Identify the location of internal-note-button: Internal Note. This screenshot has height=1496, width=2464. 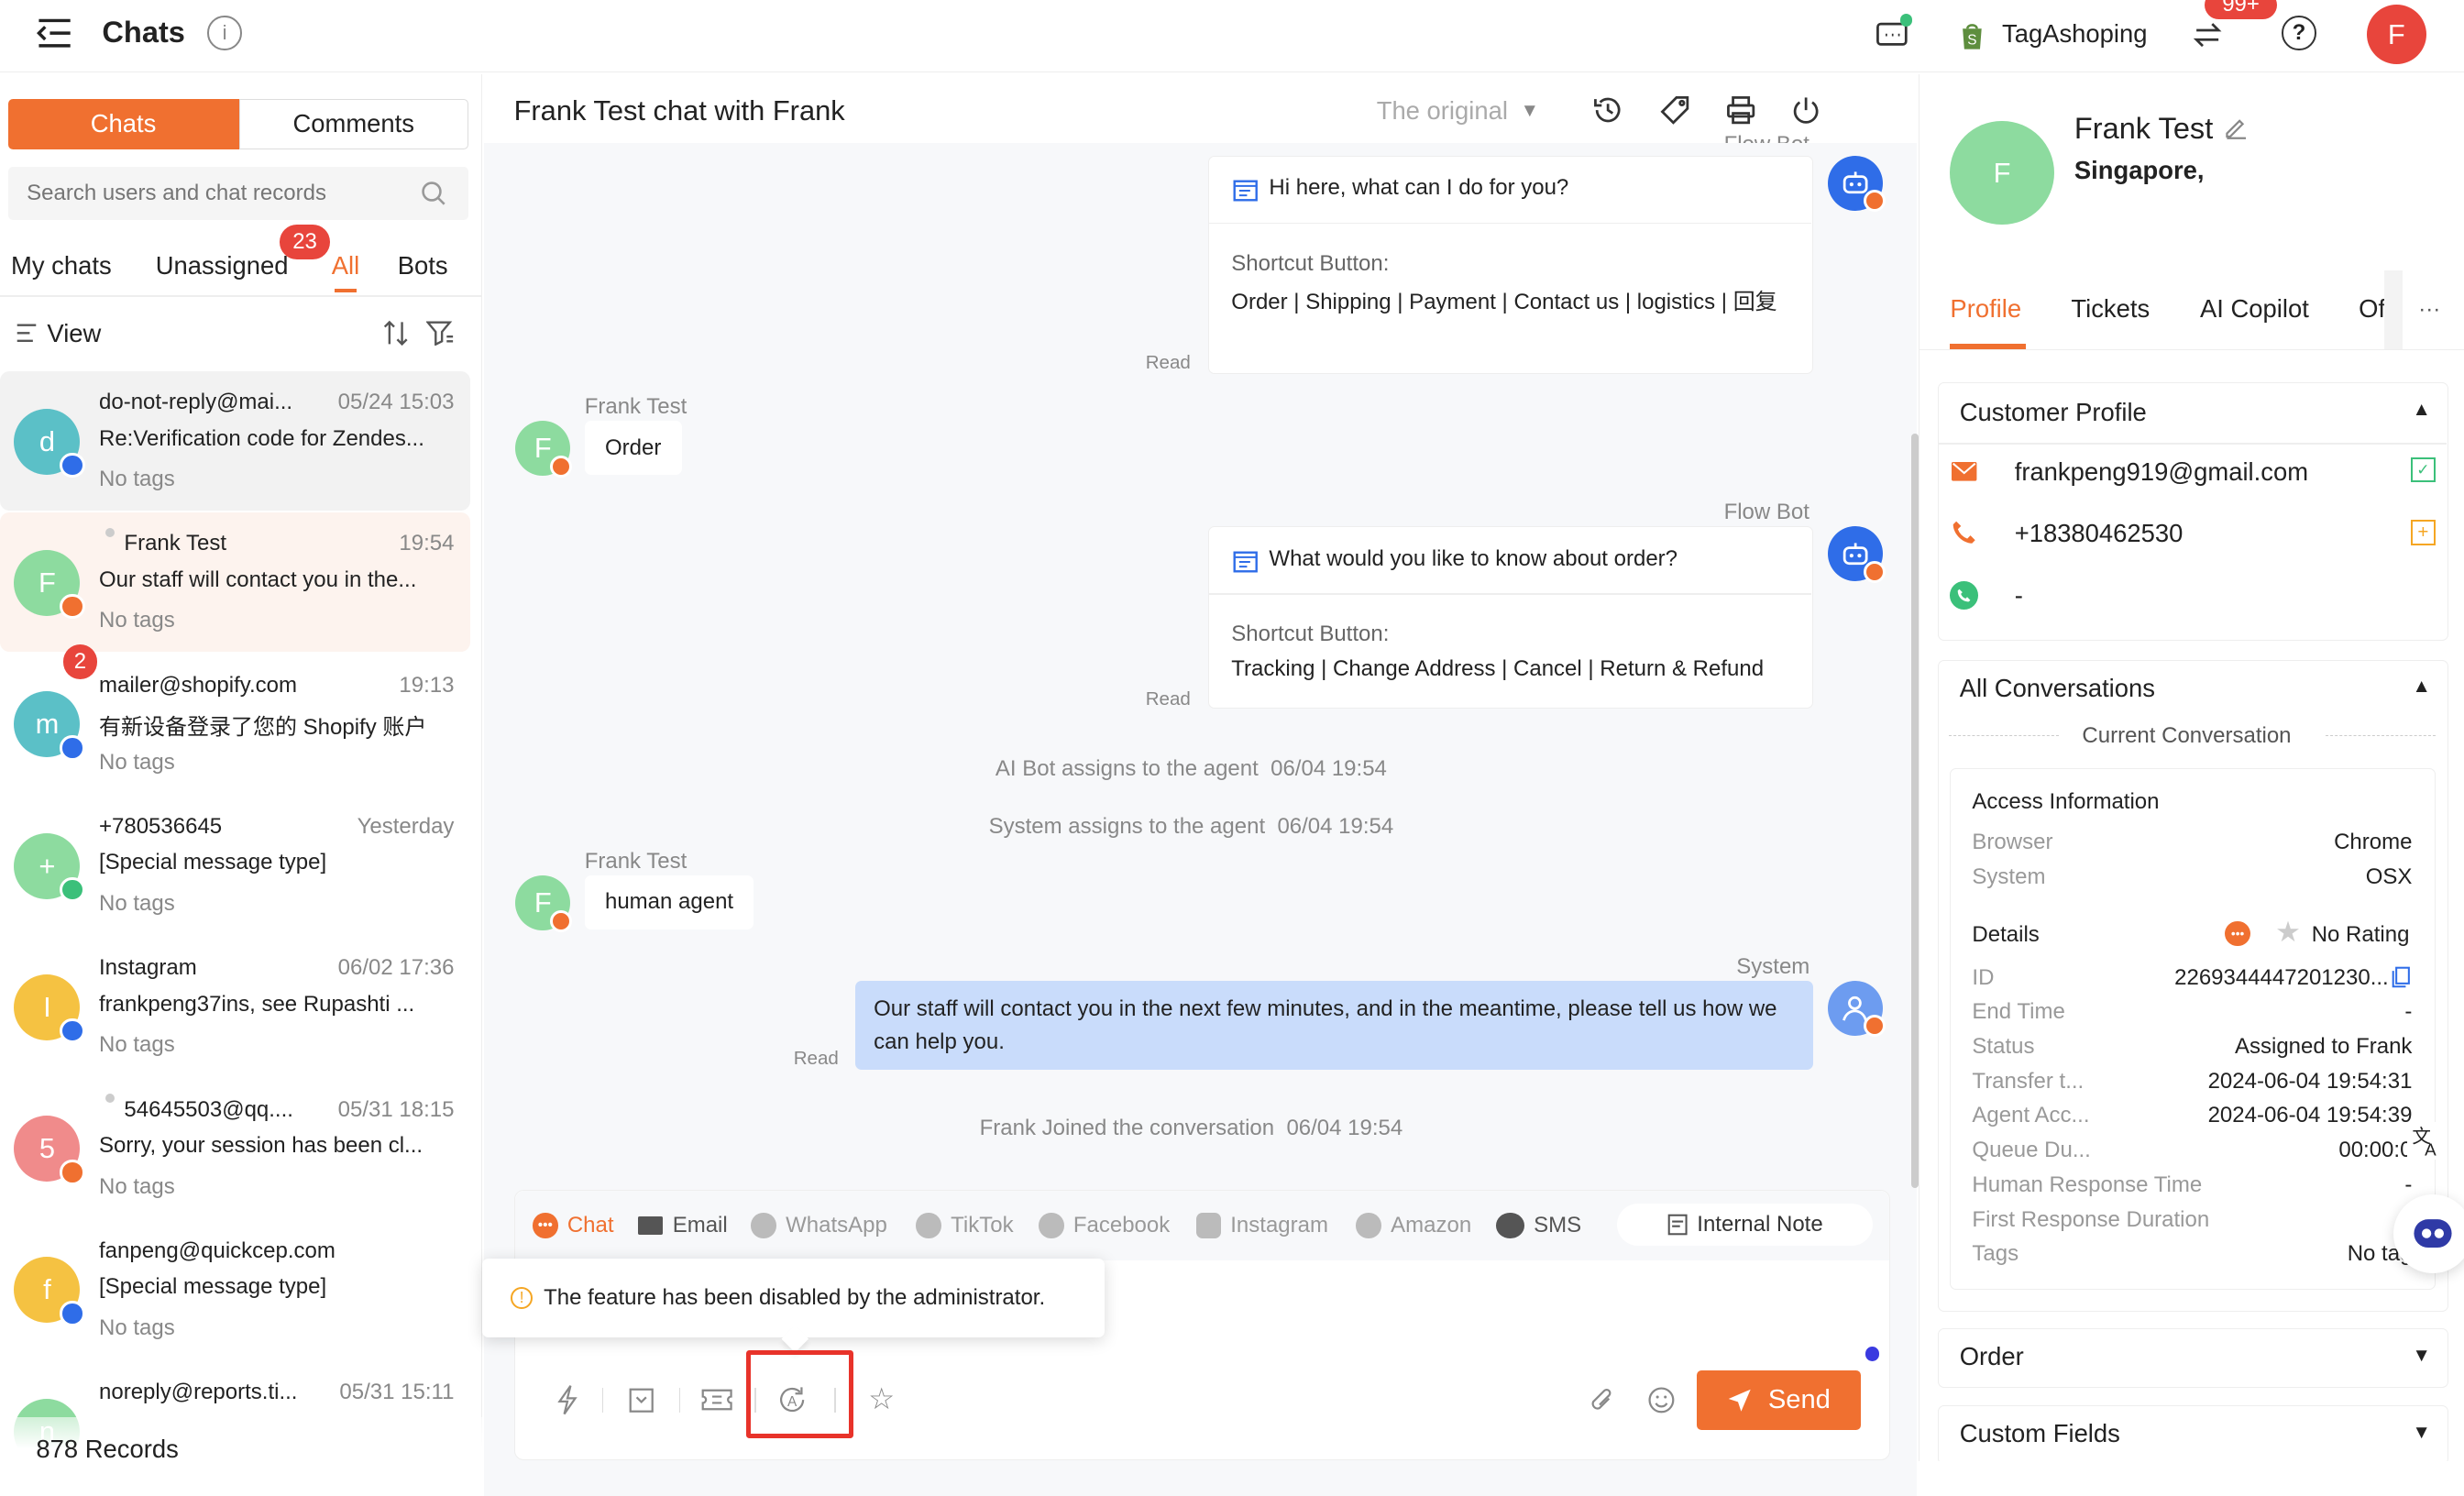
(1745, 1225).